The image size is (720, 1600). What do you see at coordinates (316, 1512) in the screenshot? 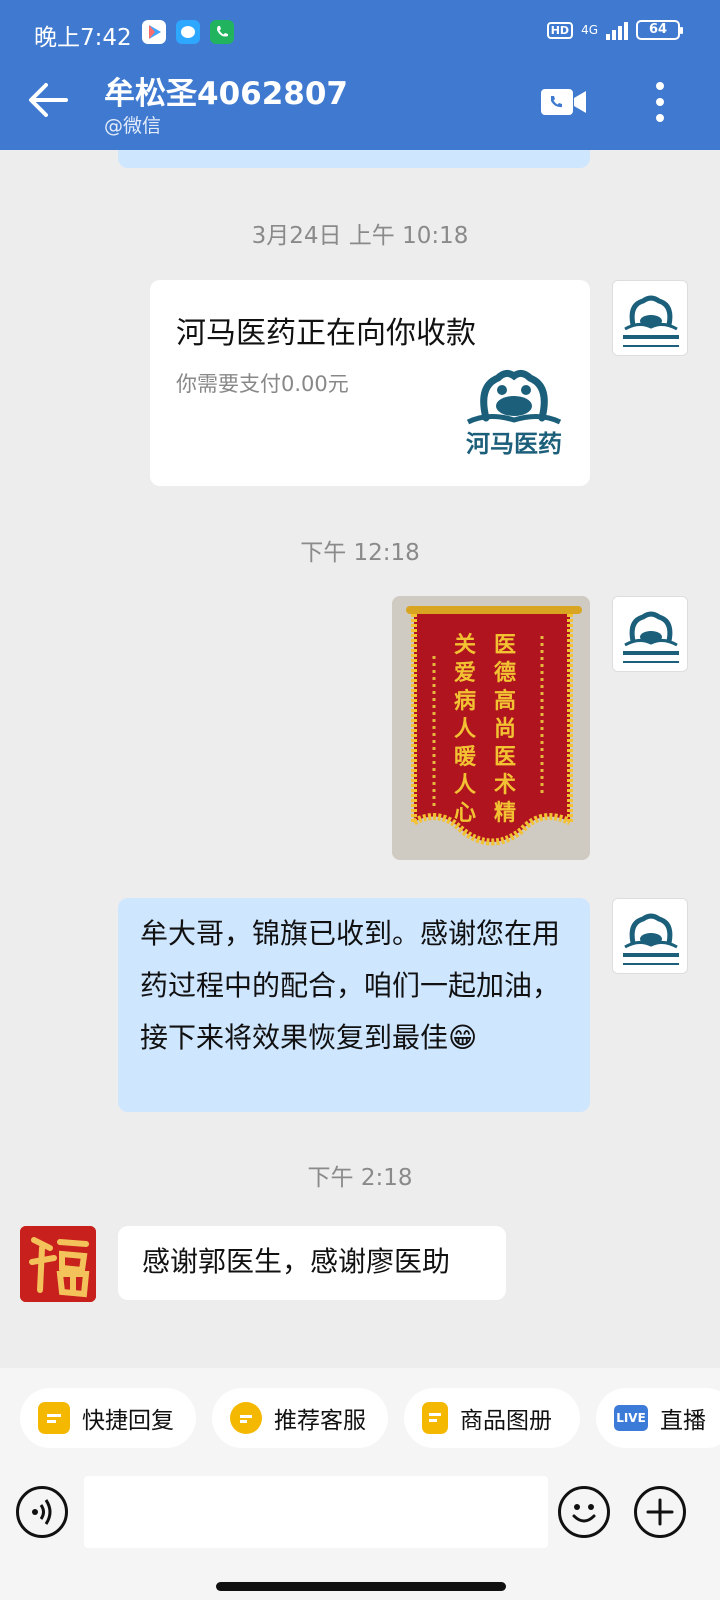
I see `message-input` at bounding box center [316, 1512].